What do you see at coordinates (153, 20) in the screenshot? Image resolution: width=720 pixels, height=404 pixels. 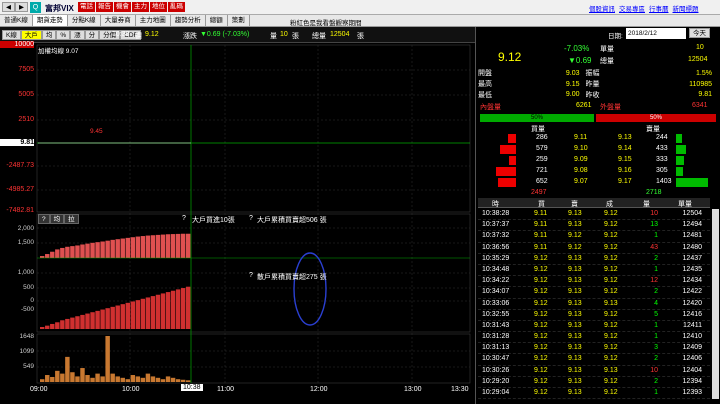 I see `tab-main-map: 主力地圖` at bounding box center [153, 20].